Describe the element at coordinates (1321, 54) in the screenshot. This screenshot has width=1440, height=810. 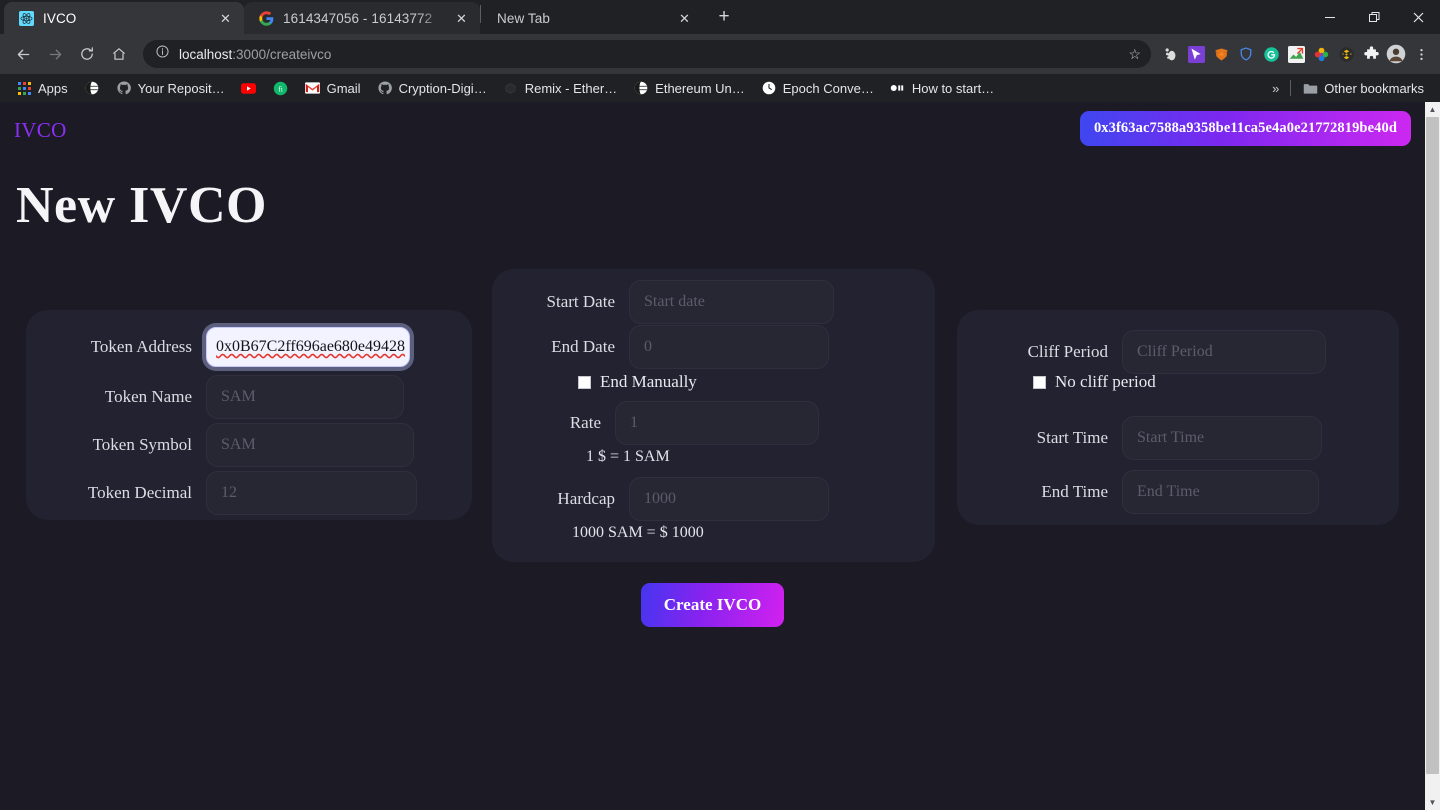
I see `color-pinwheel-icon` at that location.